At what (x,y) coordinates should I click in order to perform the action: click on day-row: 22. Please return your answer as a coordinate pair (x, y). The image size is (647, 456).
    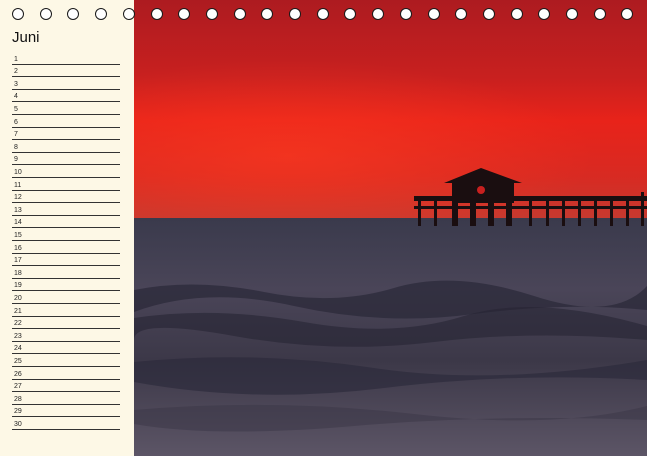
    Looking at the image, I should click on (66, 323).